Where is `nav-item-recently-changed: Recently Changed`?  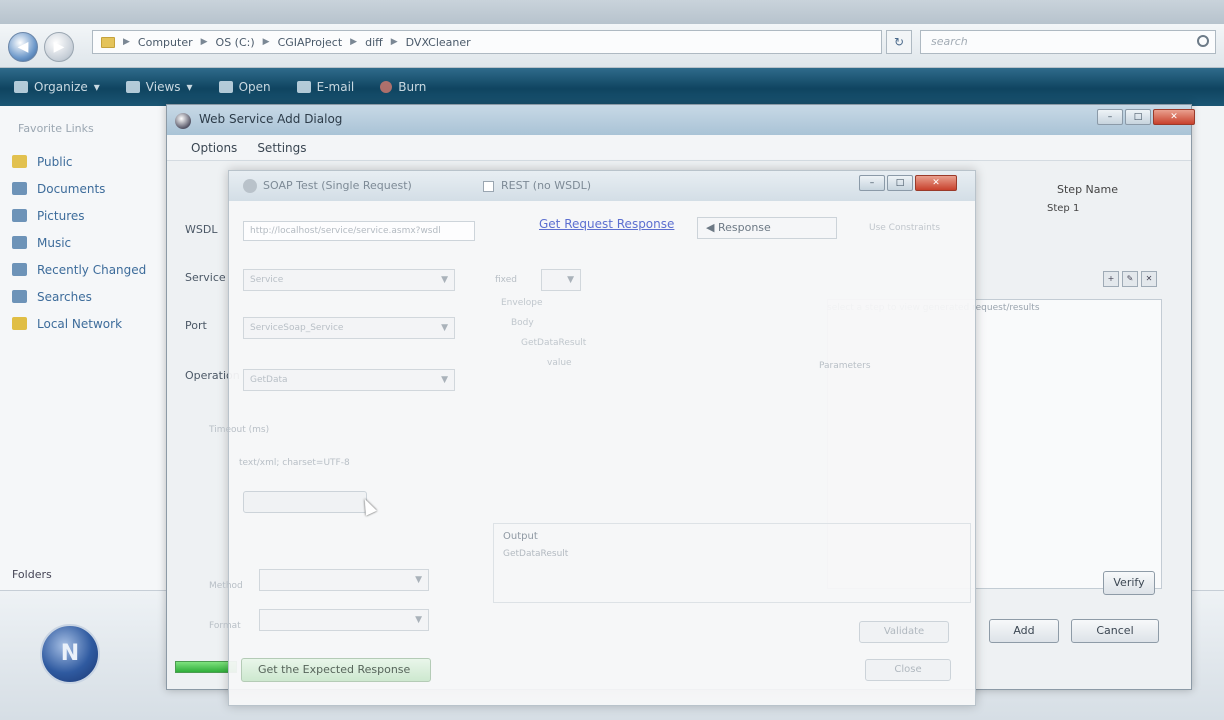 nav-item-recently-changed: Recently Changed is located at coordinates (79, 269).